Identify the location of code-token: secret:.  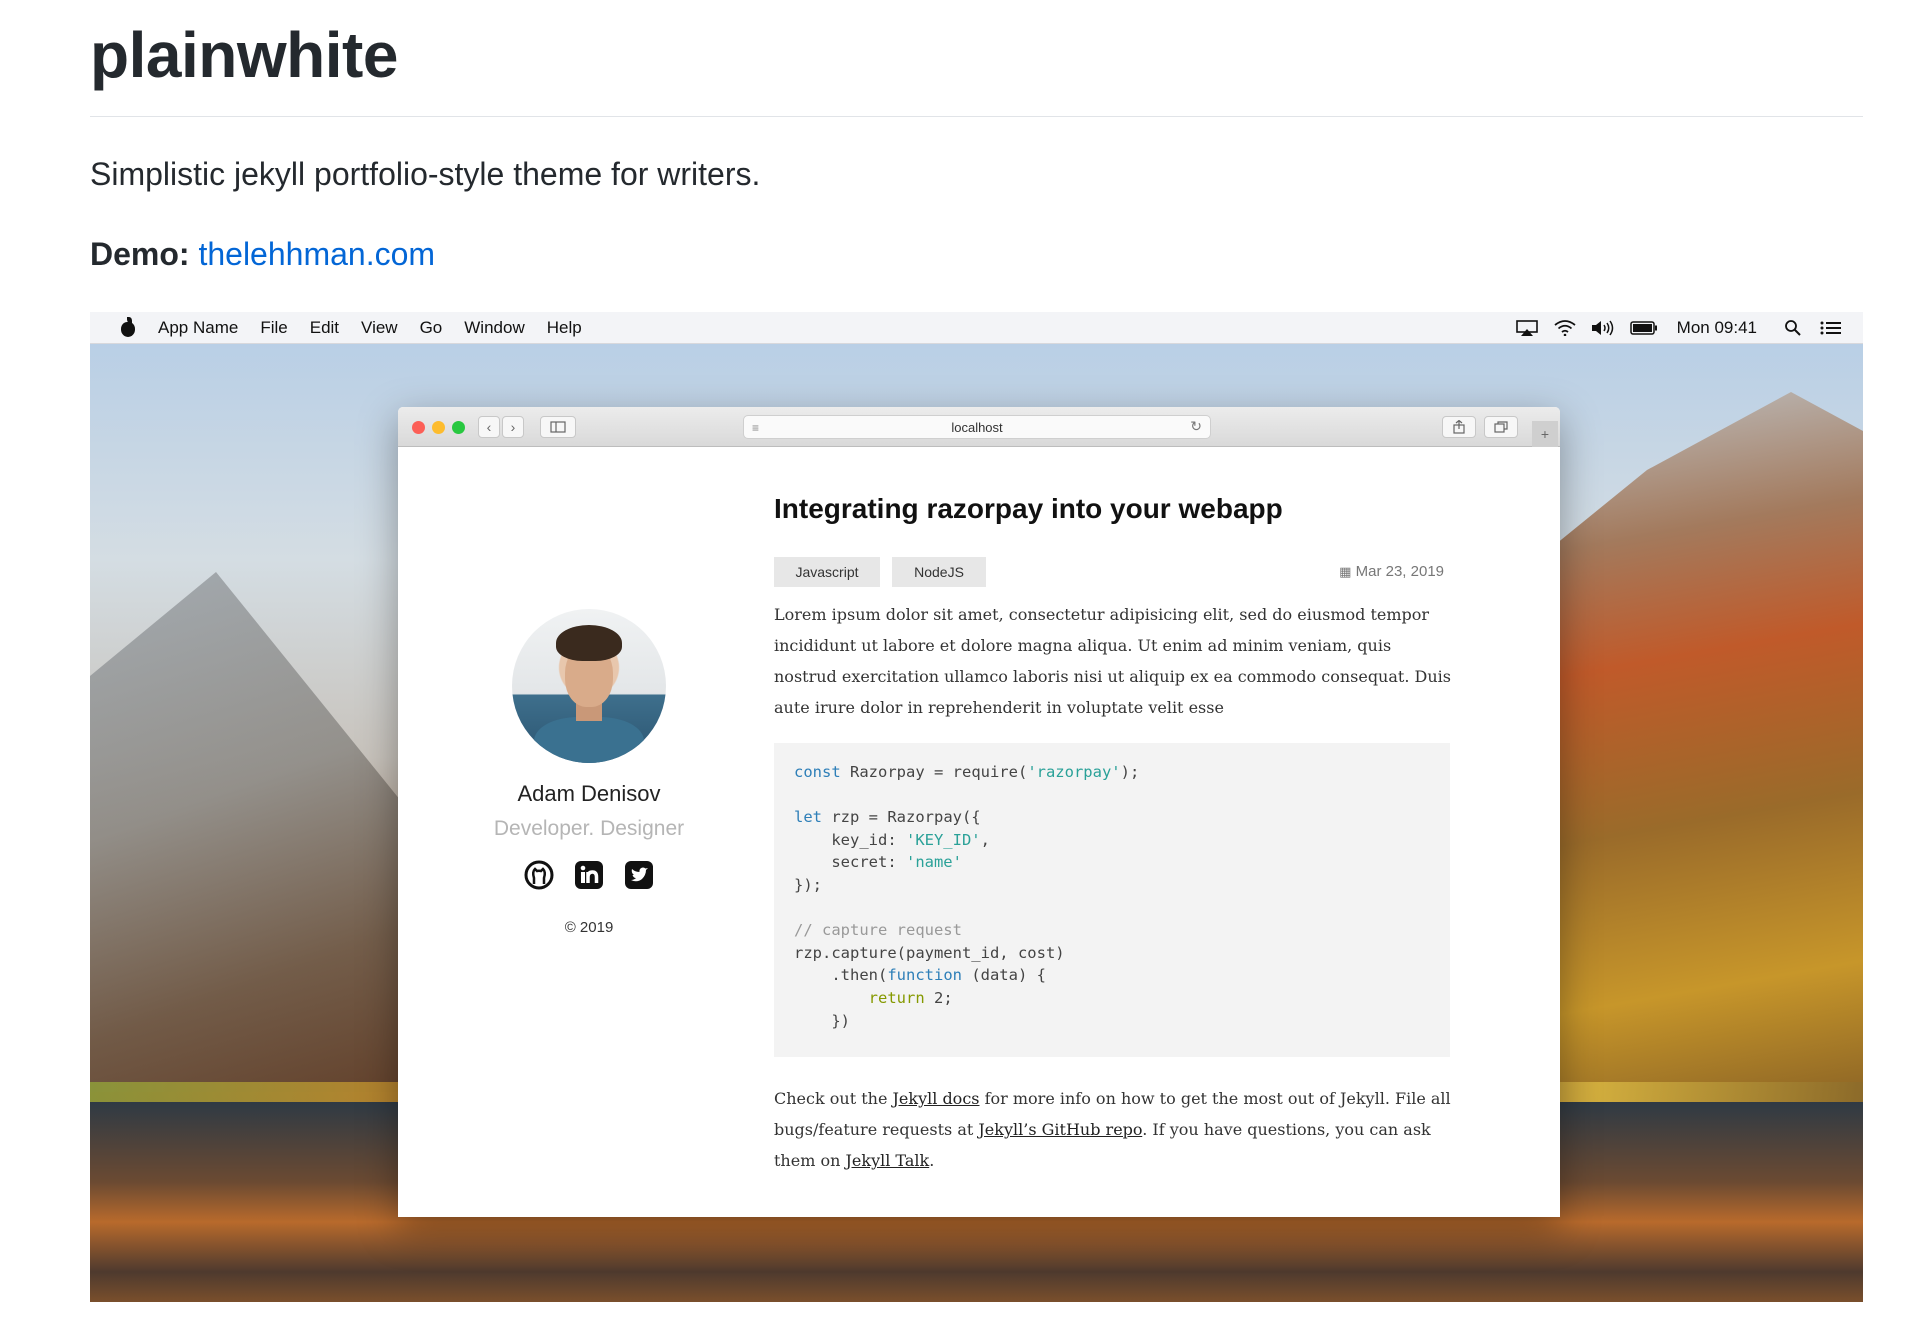
(850, 862).